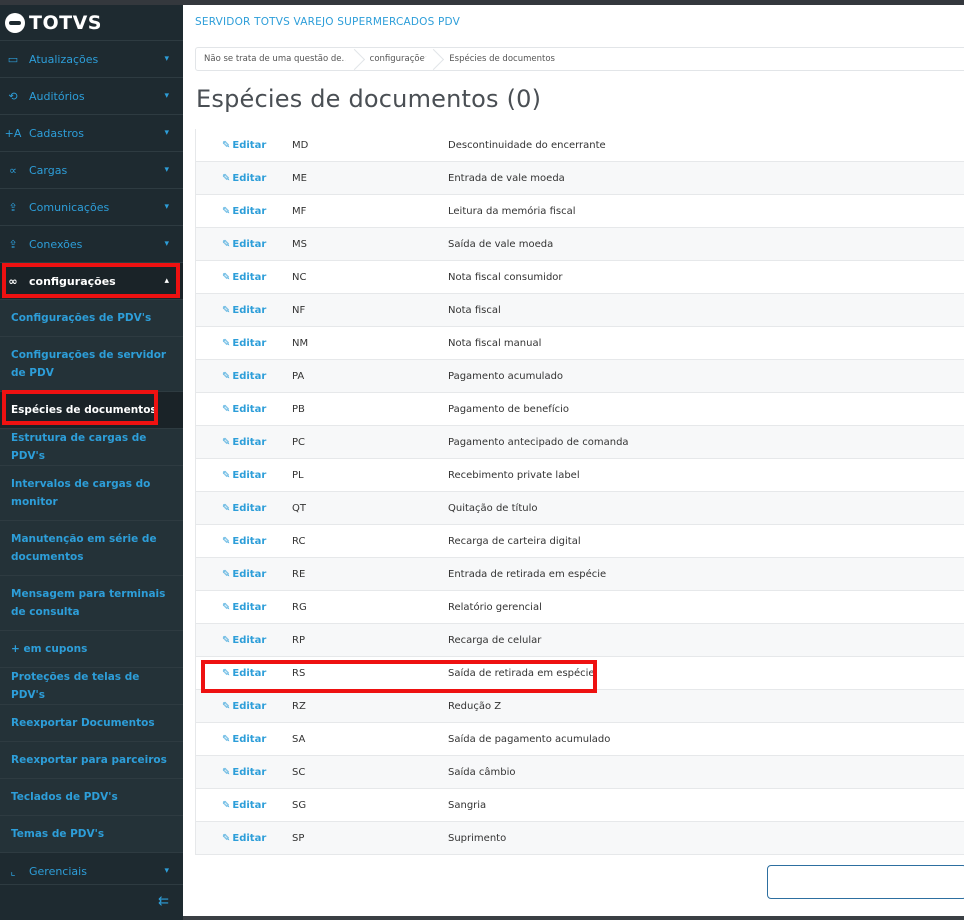 This screenshot has height=920, width=964. What do you see at coordinates (91, 23) in the screenshot?
I see `logo: TOTVS` at bounding box center [91, 23].